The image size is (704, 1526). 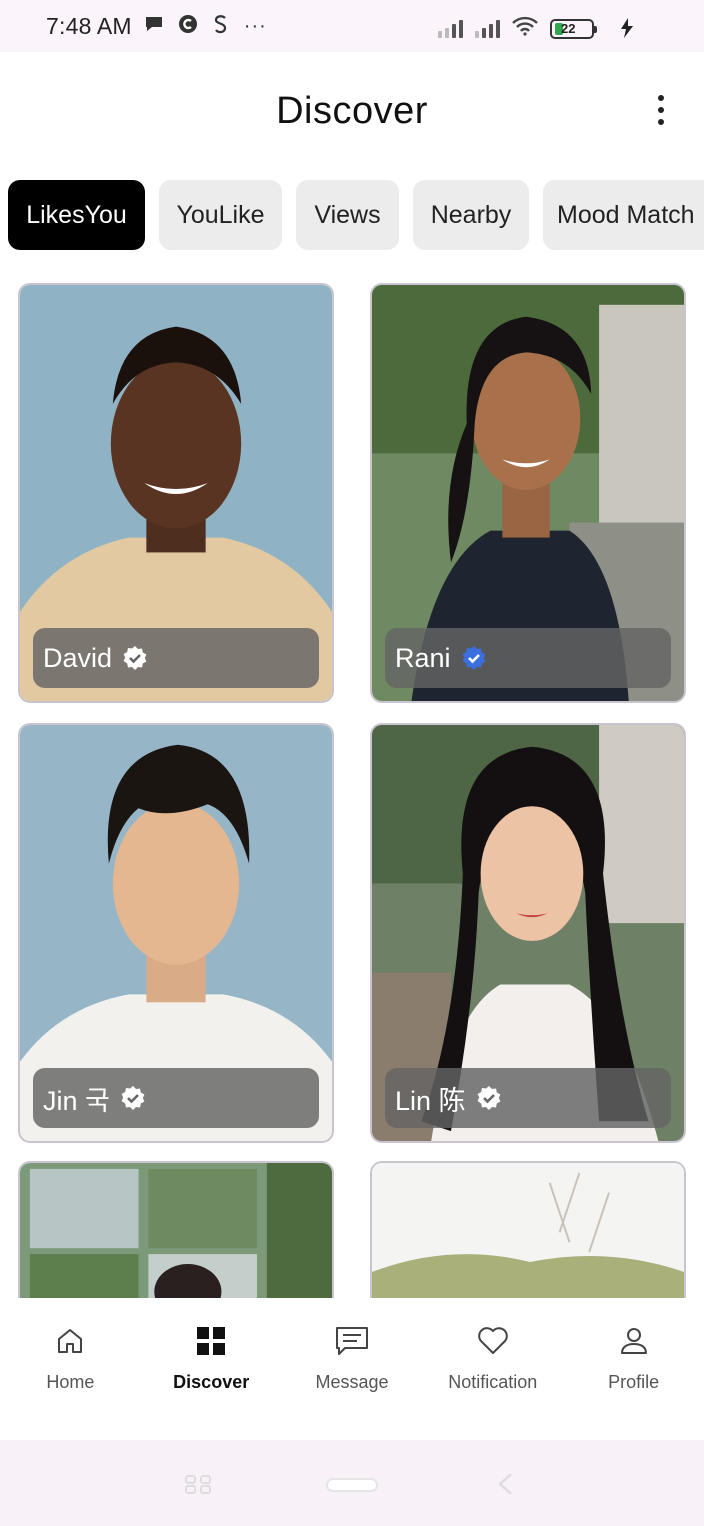 What do you see at coordinates (352, 1487) in the screenshot?
I see `home-pill-icon` at bounding box center [352, 1487].